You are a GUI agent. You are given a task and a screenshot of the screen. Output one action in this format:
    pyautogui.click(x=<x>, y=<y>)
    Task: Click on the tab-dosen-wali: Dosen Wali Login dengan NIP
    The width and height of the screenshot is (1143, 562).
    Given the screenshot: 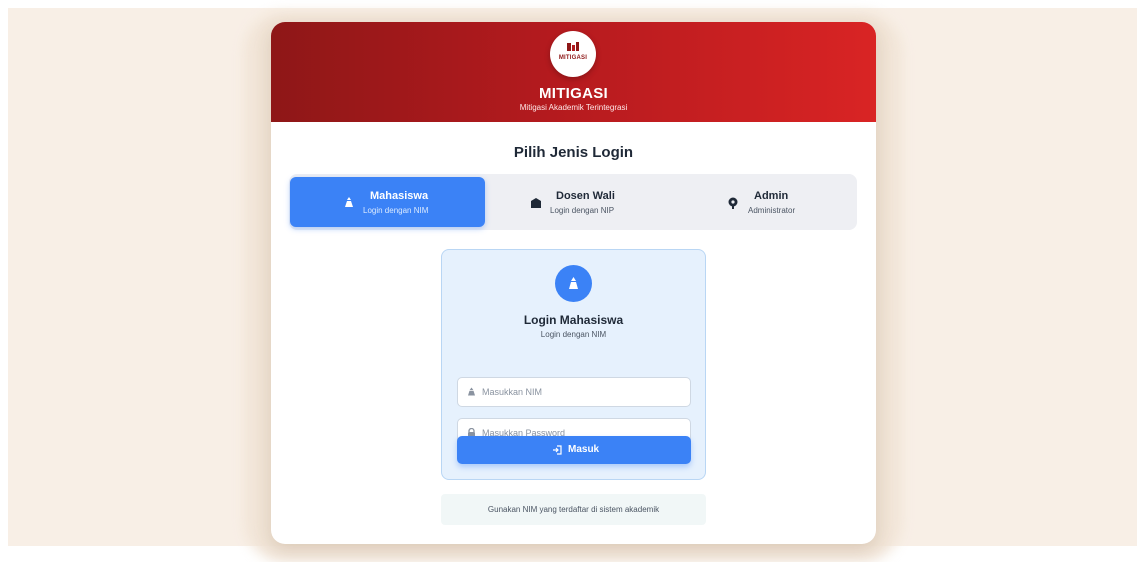 What is the action you would take?
    pyautogui.click(x=582, y=202)
    